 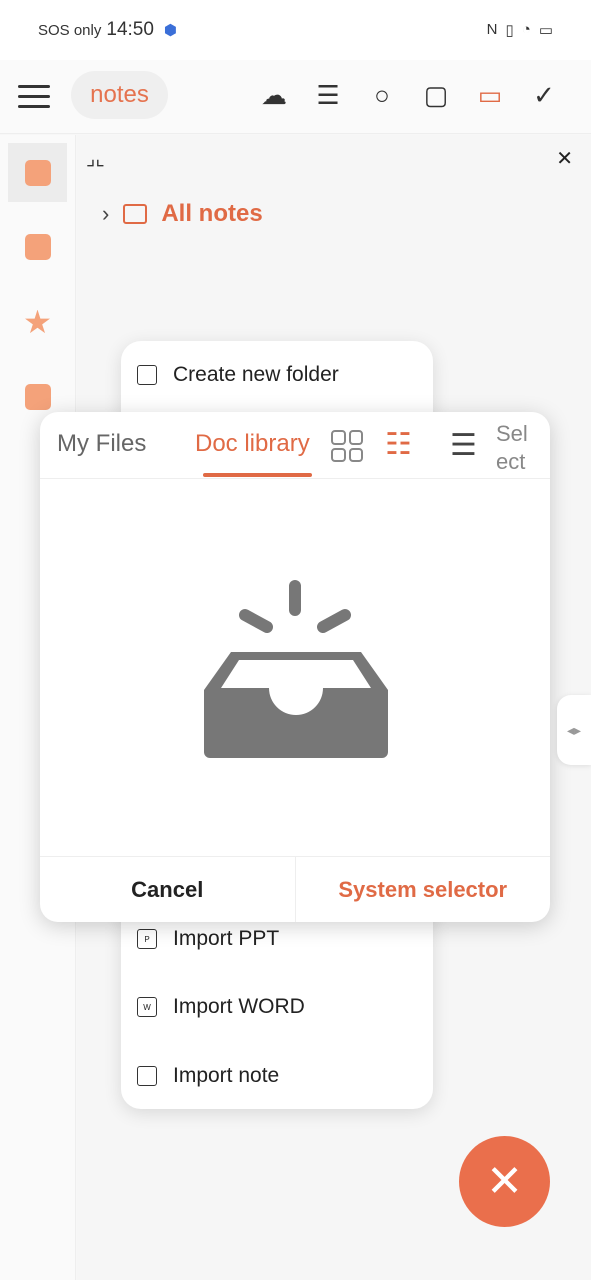 What do you see at coordinates (257, 475) in the screenshot?
I see `active-tab-indicator` at bounding box center [257, 475].